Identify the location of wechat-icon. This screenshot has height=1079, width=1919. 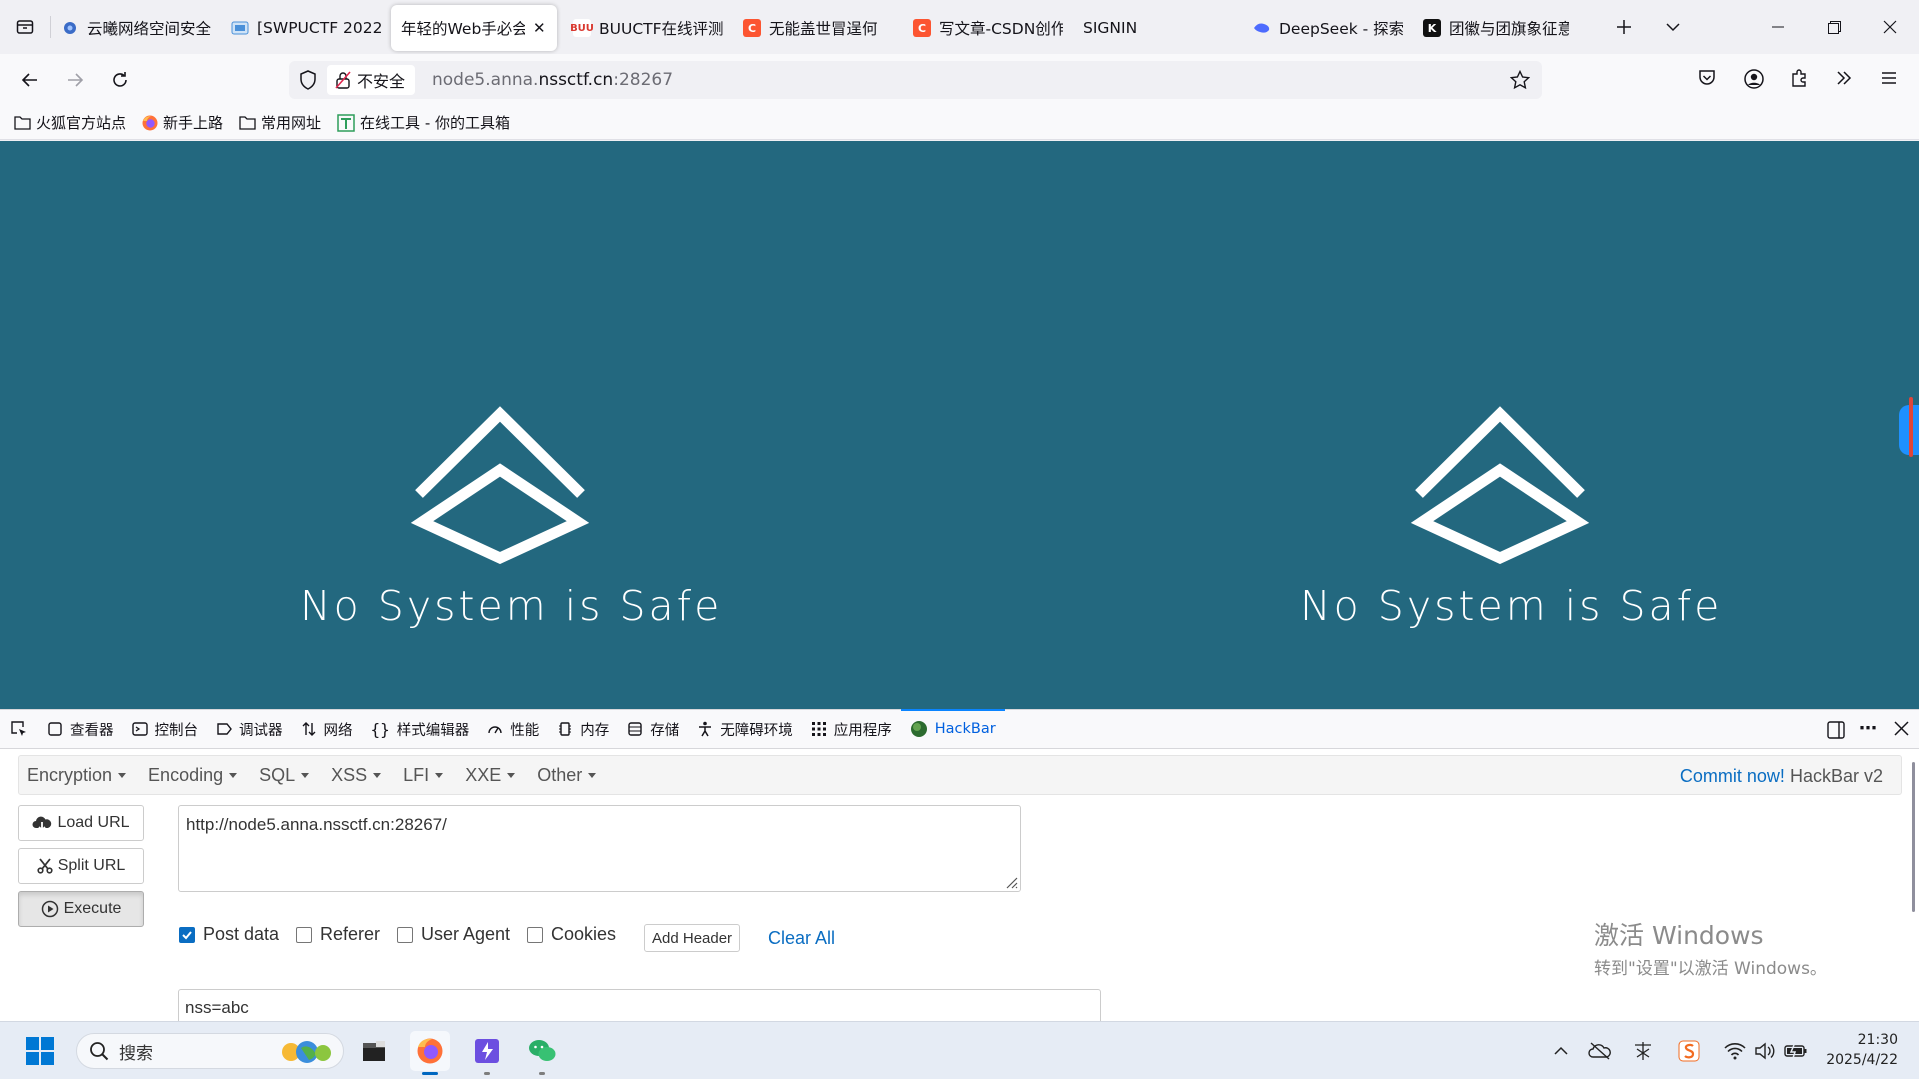
(542, 1053).